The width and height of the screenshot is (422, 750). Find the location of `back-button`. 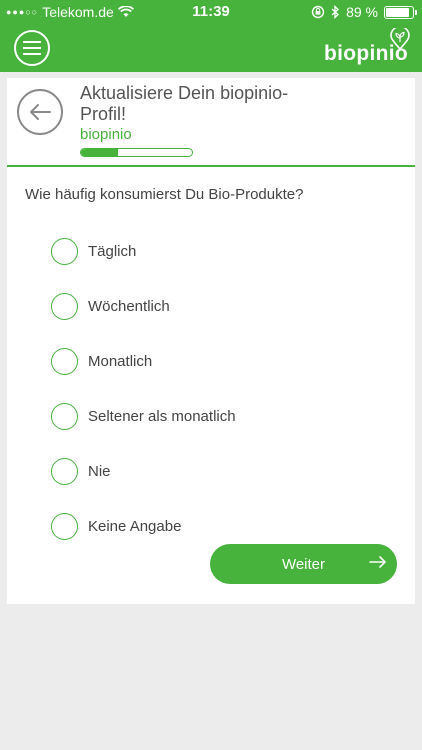

back-button is located at coordinates (40, 112).